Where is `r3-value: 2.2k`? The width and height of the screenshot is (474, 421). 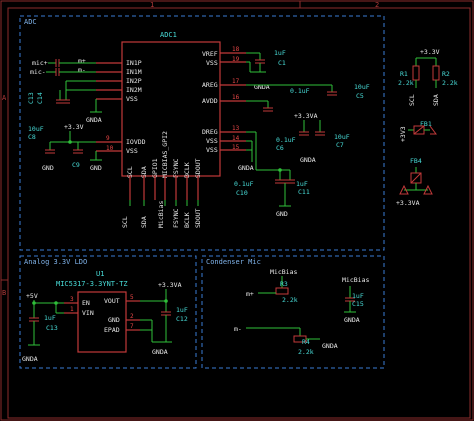
r3-value: 2.2k is located at coordinates (290, 300).